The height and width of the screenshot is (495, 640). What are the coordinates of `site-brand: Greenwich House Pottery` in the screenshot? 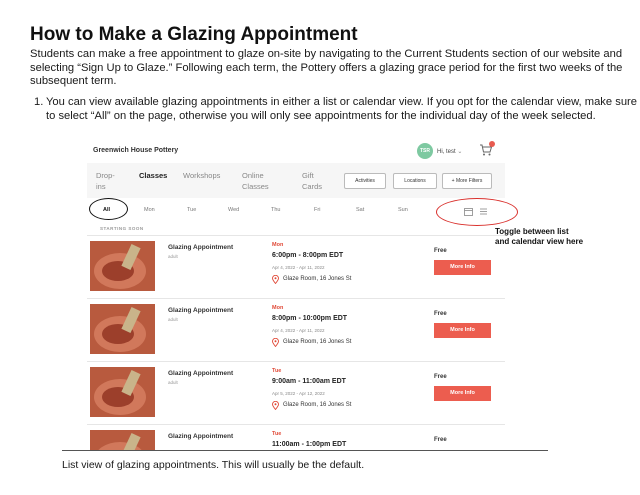 It's located at (135, 150).